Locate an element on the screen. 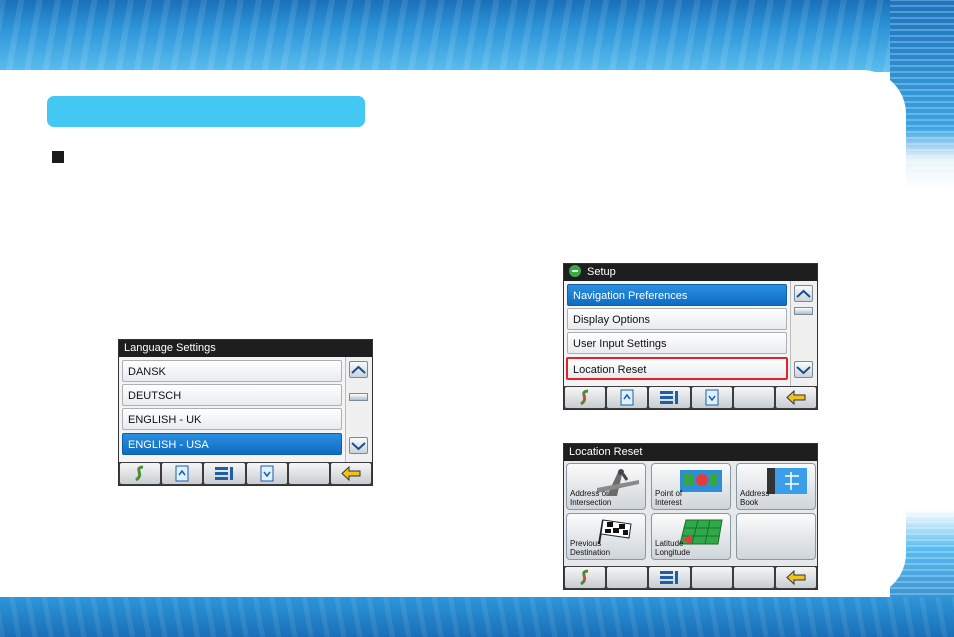 The width and height of the screenshot is (954, 637). setup-icon is located at coordinates (575, 271).